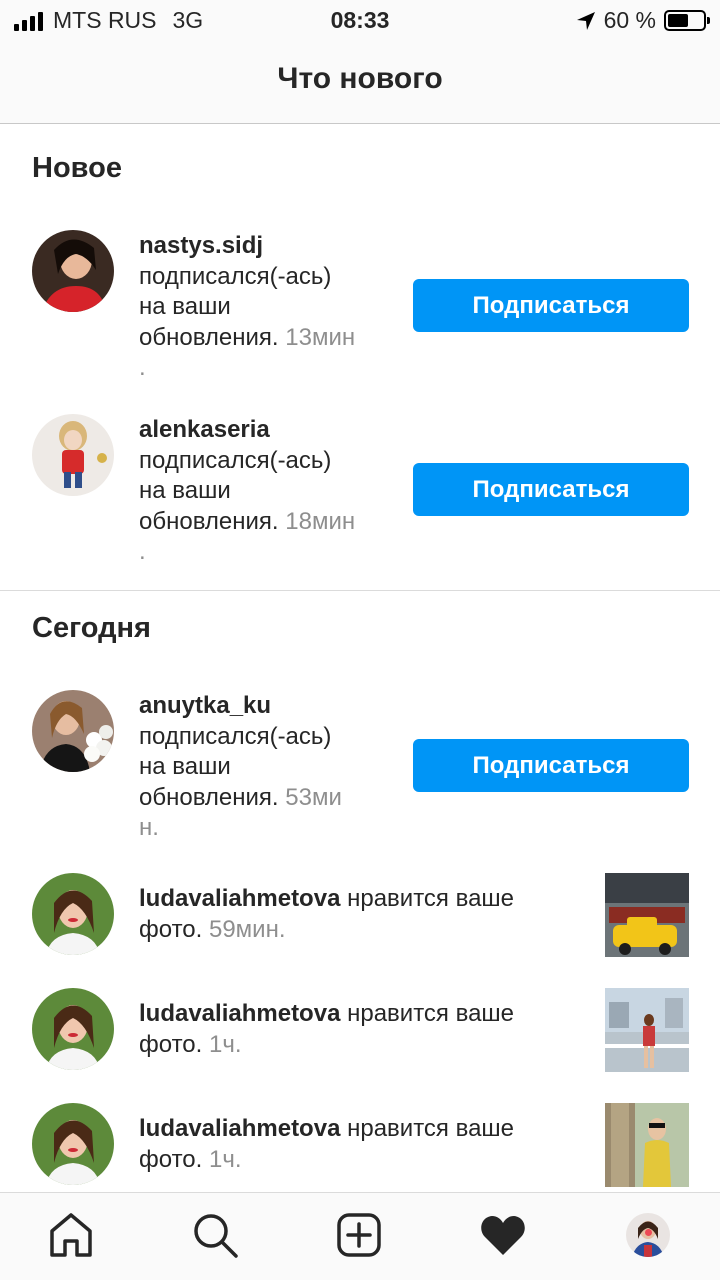 Image resolution: width=720 pixels, height=1280 pixels. I want to click on tab-search, so click(215, 1235).